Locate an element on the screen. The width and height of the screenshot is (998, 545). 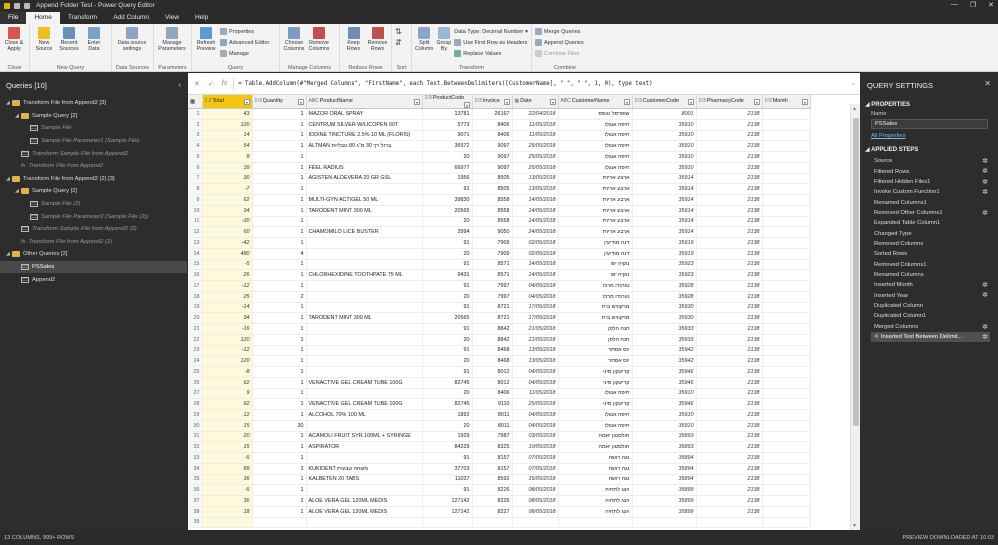
table-cell: 35930 is located at coordinates (664, 308).